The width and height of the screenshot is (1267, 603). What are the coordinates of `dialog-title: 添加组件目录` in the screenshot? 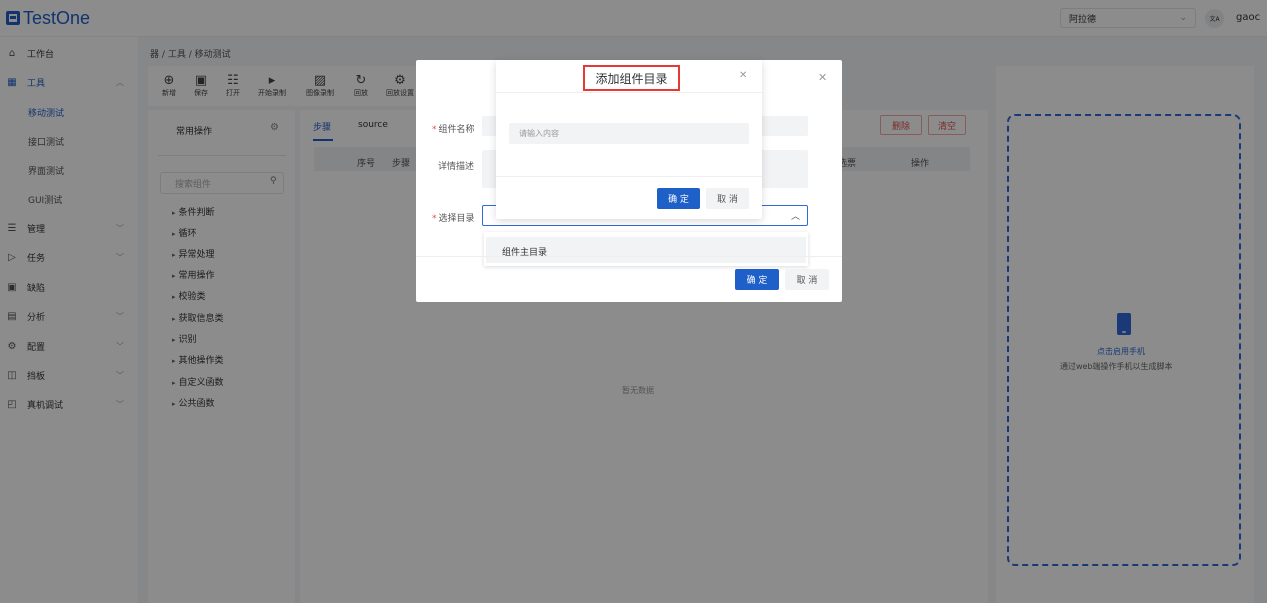 It's located at (631, 78).